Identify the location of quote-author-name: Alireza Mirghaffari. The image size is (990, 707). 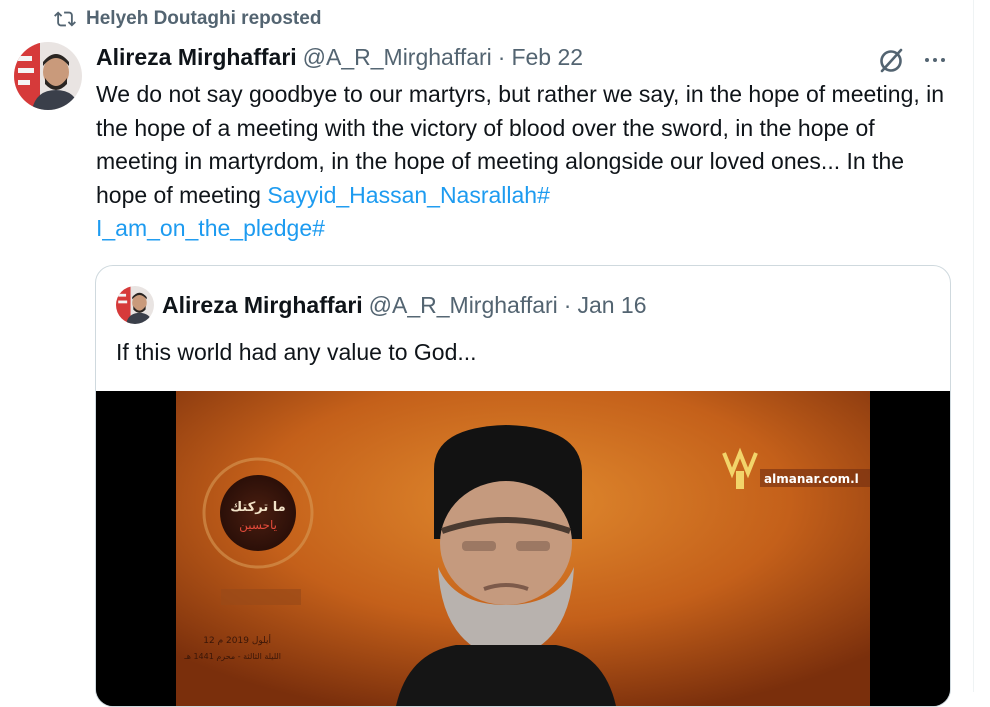
(262, 305).